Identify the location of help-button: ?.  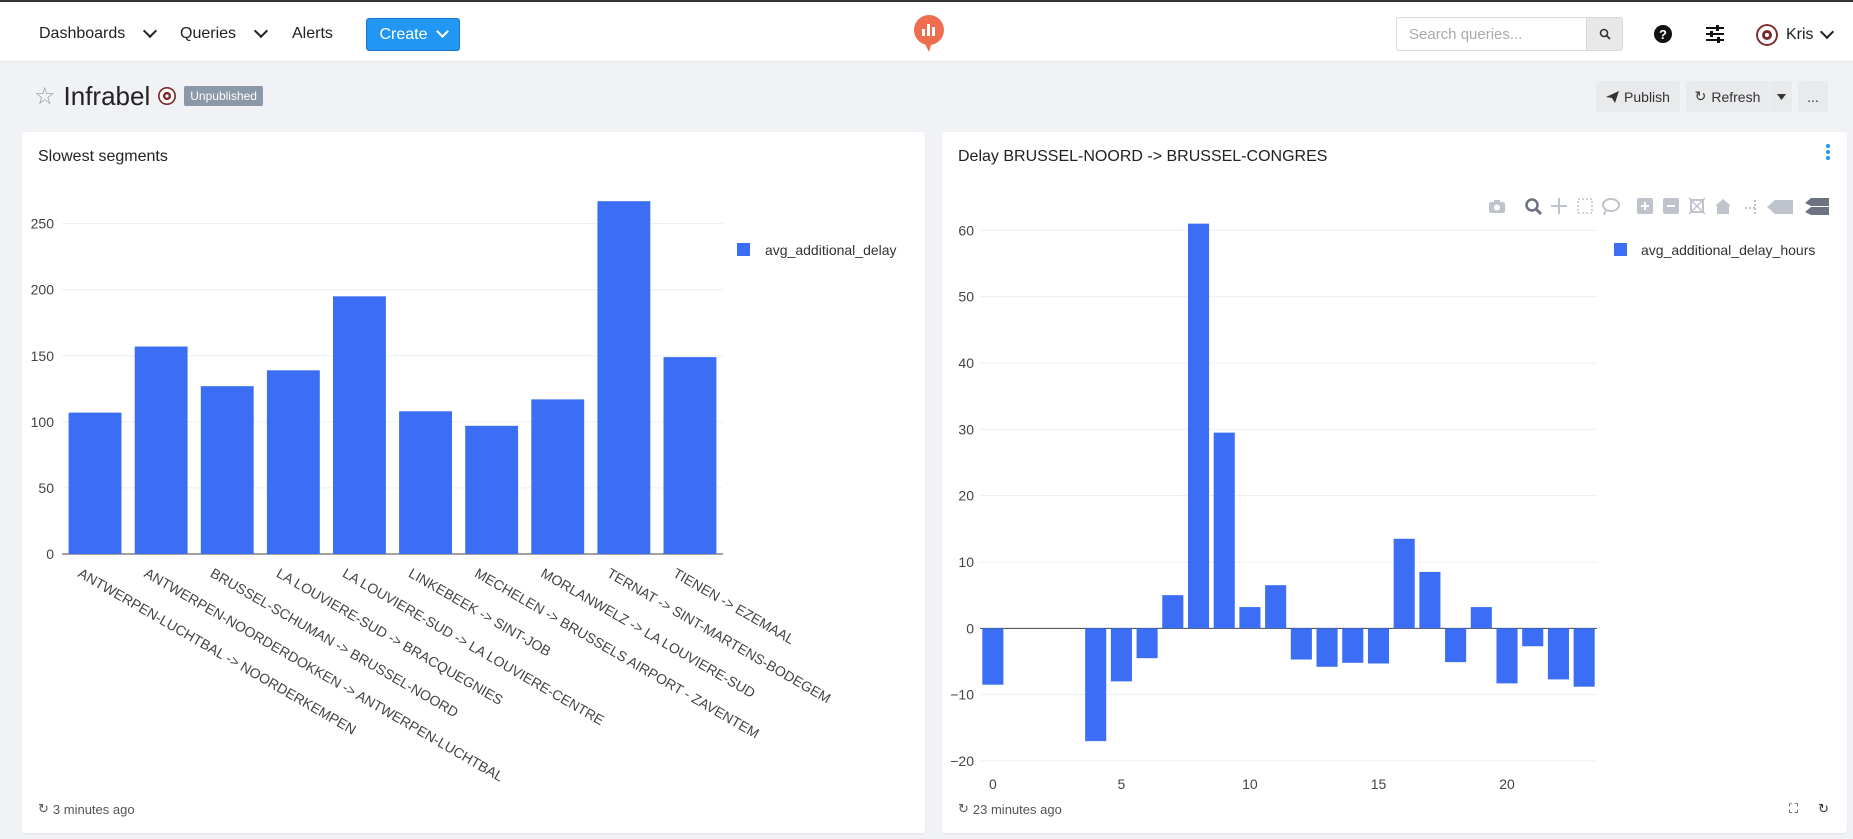
(1663, 34).